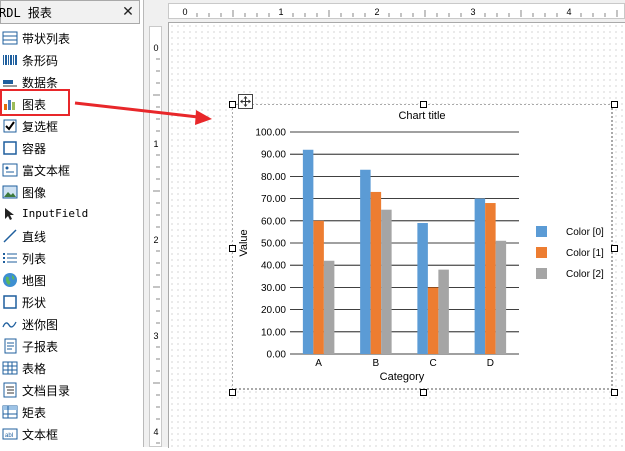 This screenshot has height=451, width=625. I want to click on tool-item-label: 条形码, so click(40, 61).